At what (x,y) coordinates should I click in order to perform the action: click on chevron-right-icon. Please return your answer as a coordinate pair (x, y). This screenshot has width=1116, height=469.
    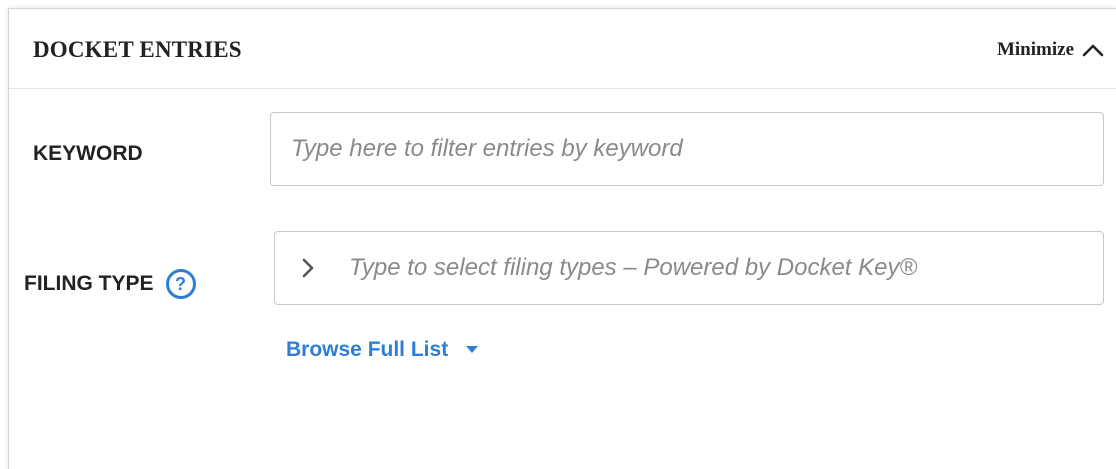
    Looking at the image, I should click on (308, 268).